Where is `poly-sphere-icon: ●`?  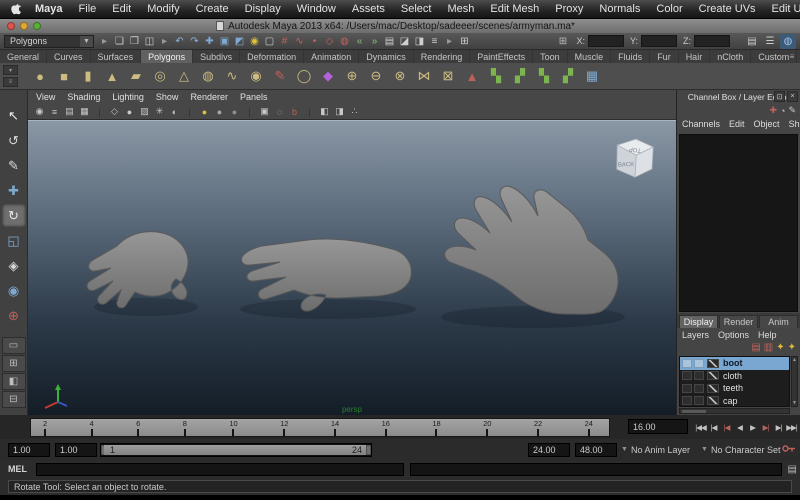
poly-sphere-icon: ● is located at coordinates (40, 76).